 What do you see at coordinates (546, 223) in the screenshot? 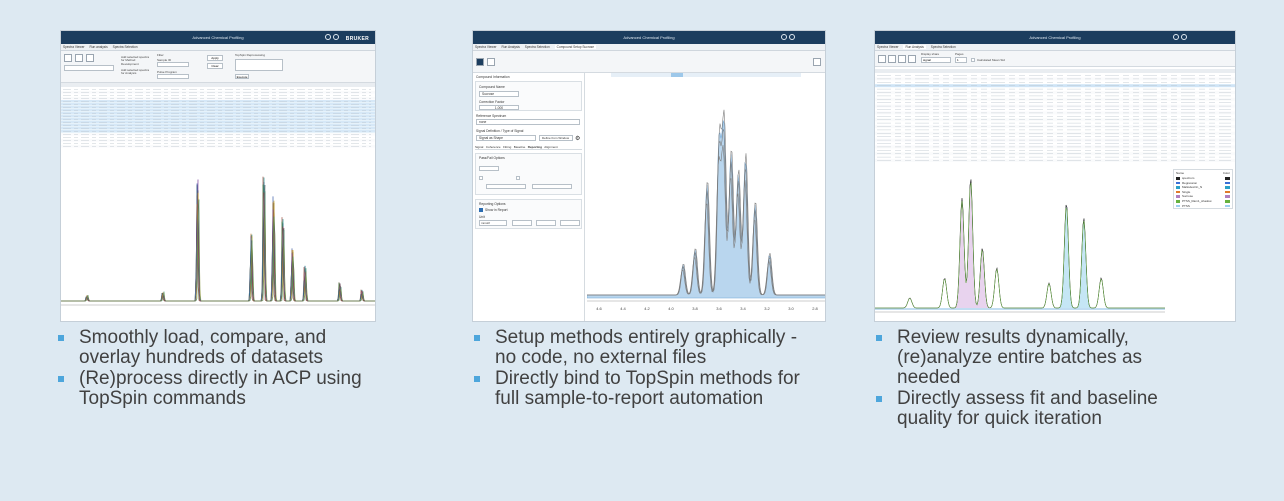
I see `loq-input` at bounding box center [546, 223].